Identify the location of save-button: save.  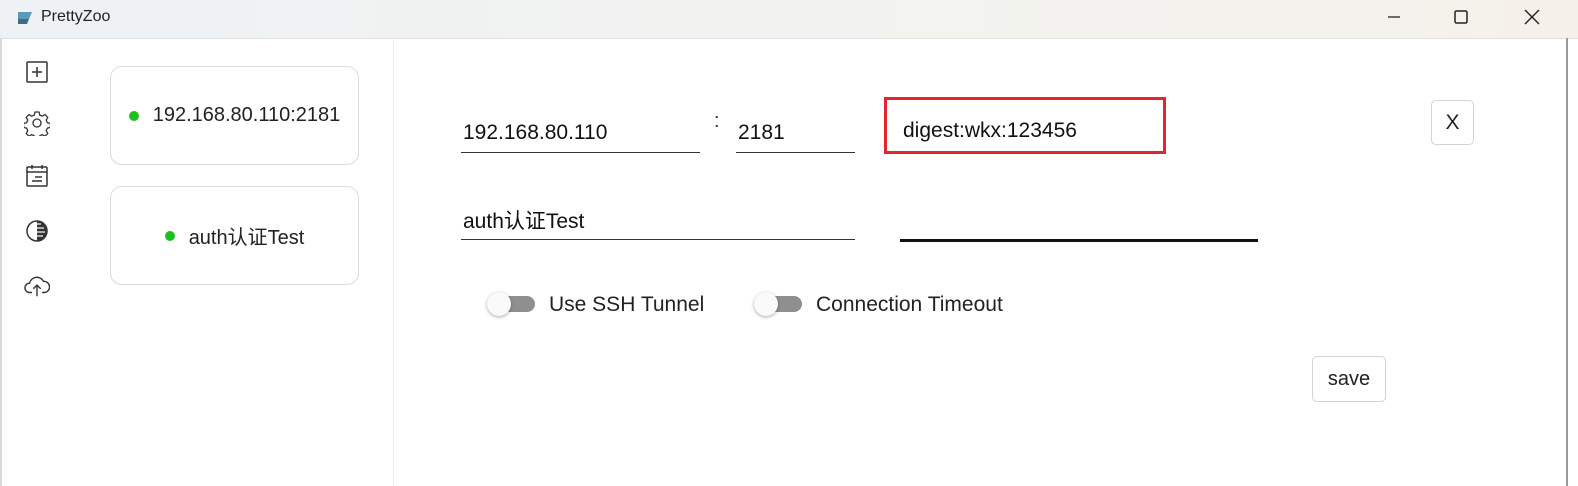
(1349, 379).